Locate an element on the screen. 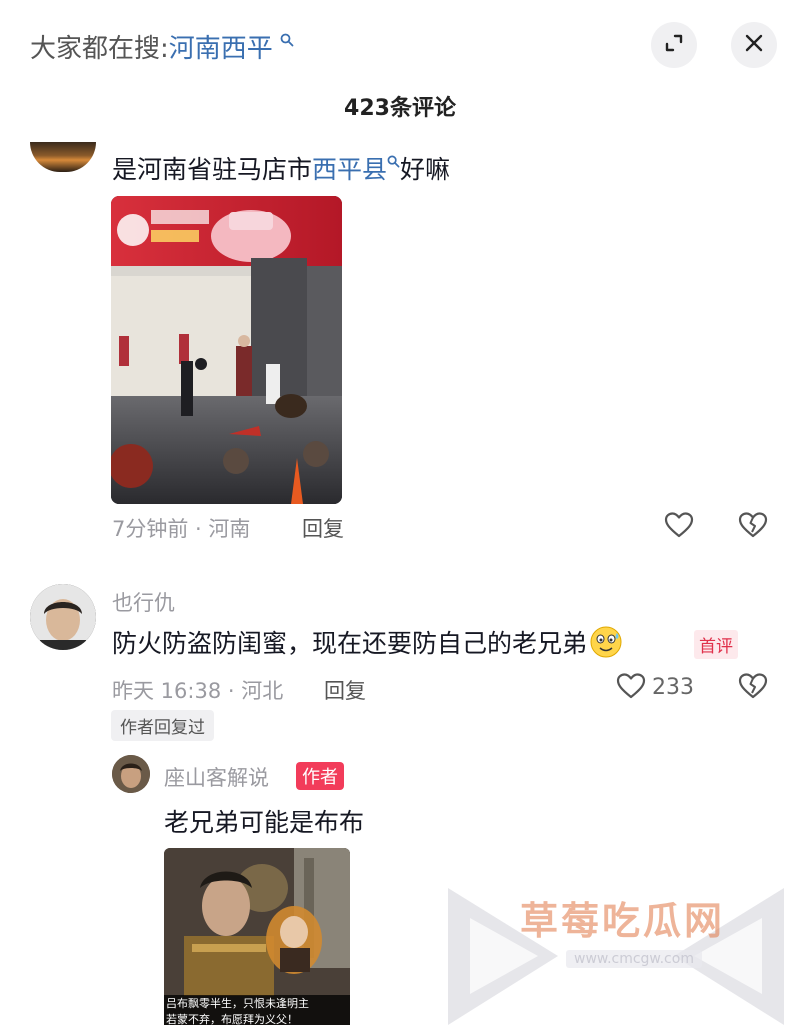 Image resolution: width=800 pixels, height=1025 pixels. comment-photo is located at coordinates (226, 350).